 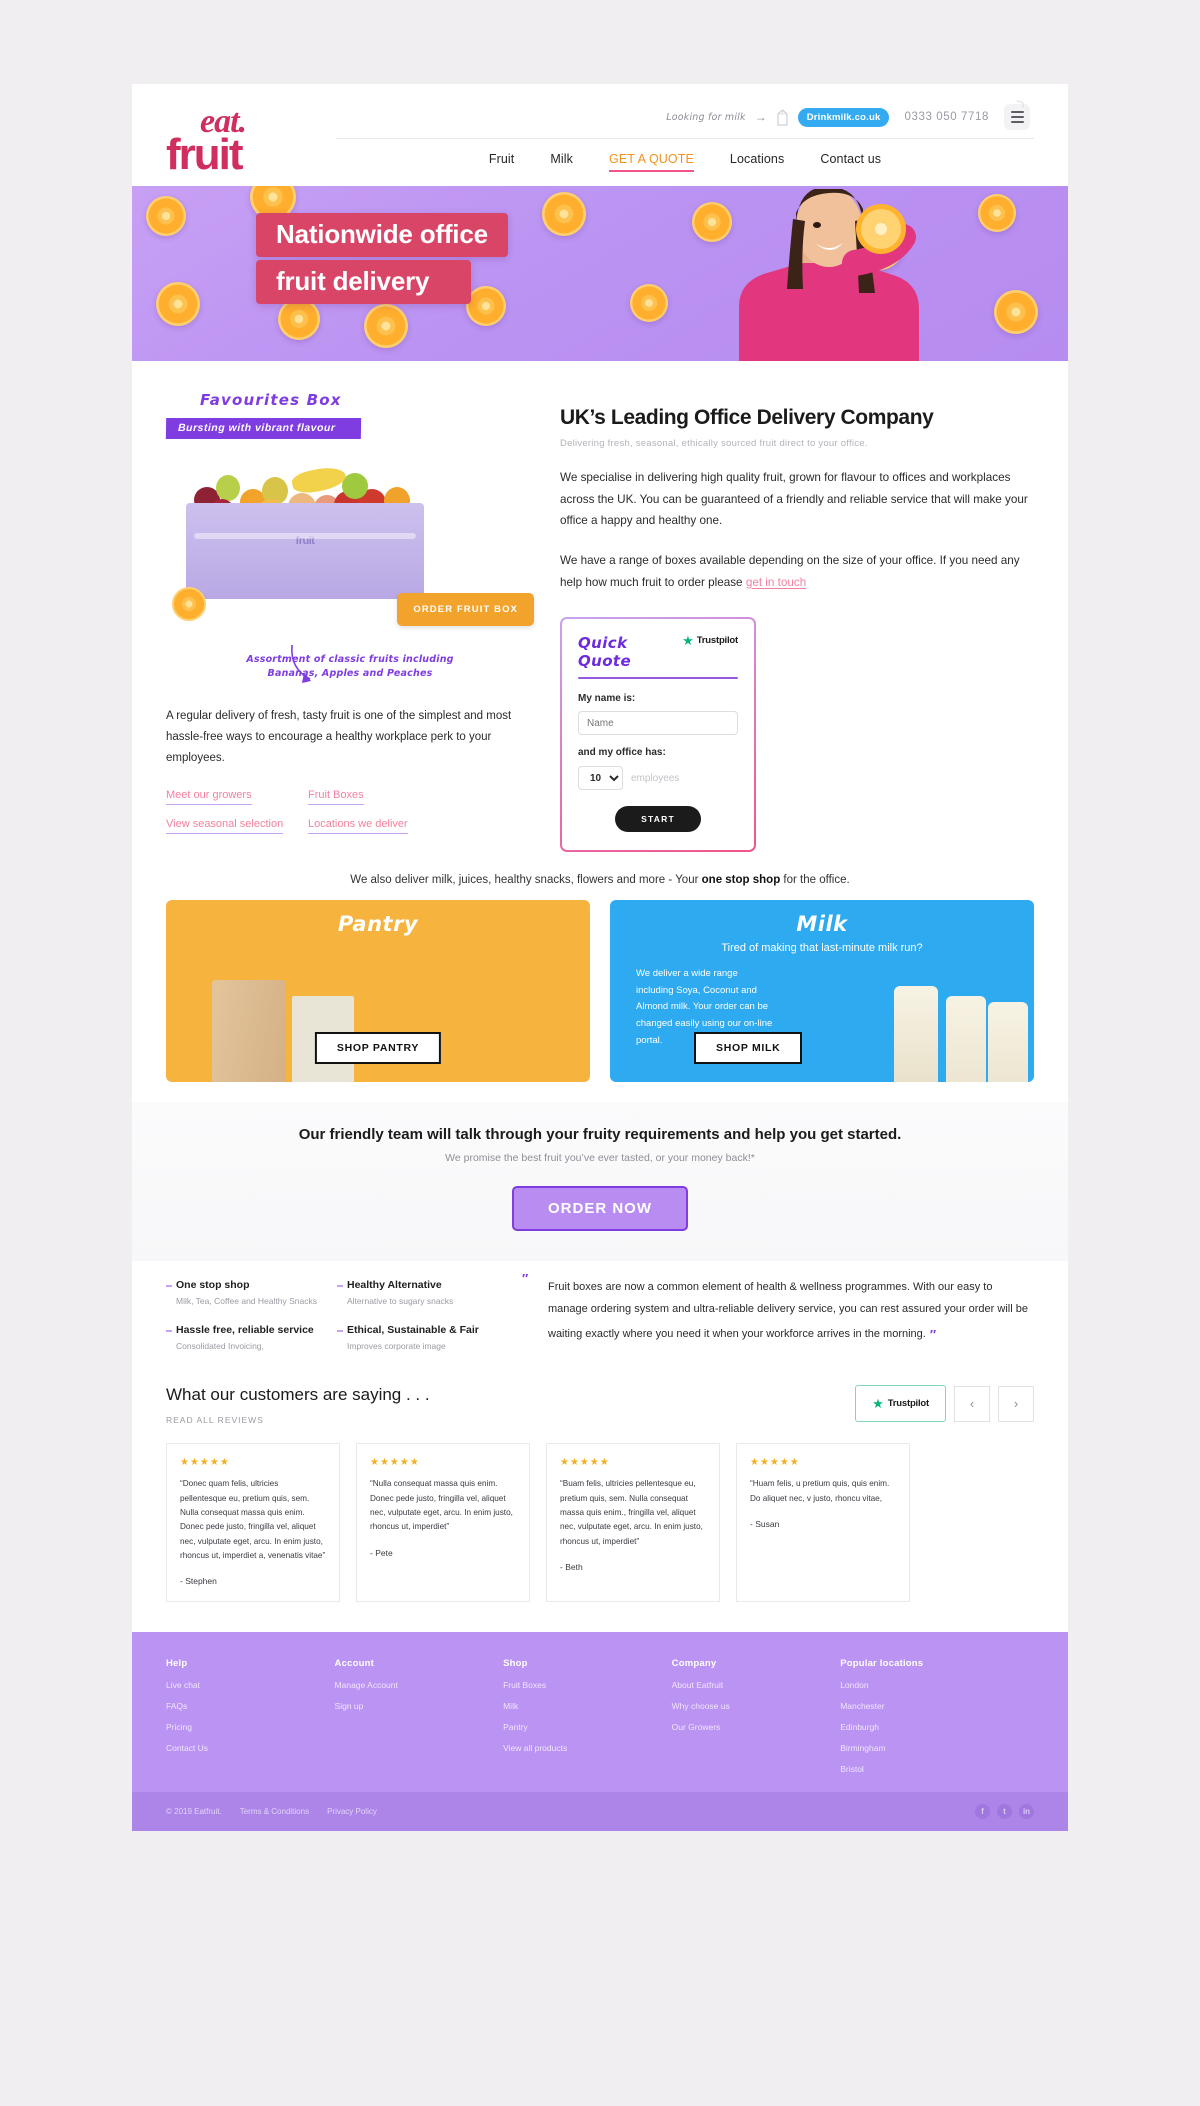 What do you see at coordinates (250, 1727) in the screenshot?
I see `footer-link: Pricing` at bounding box center [250, 1727].